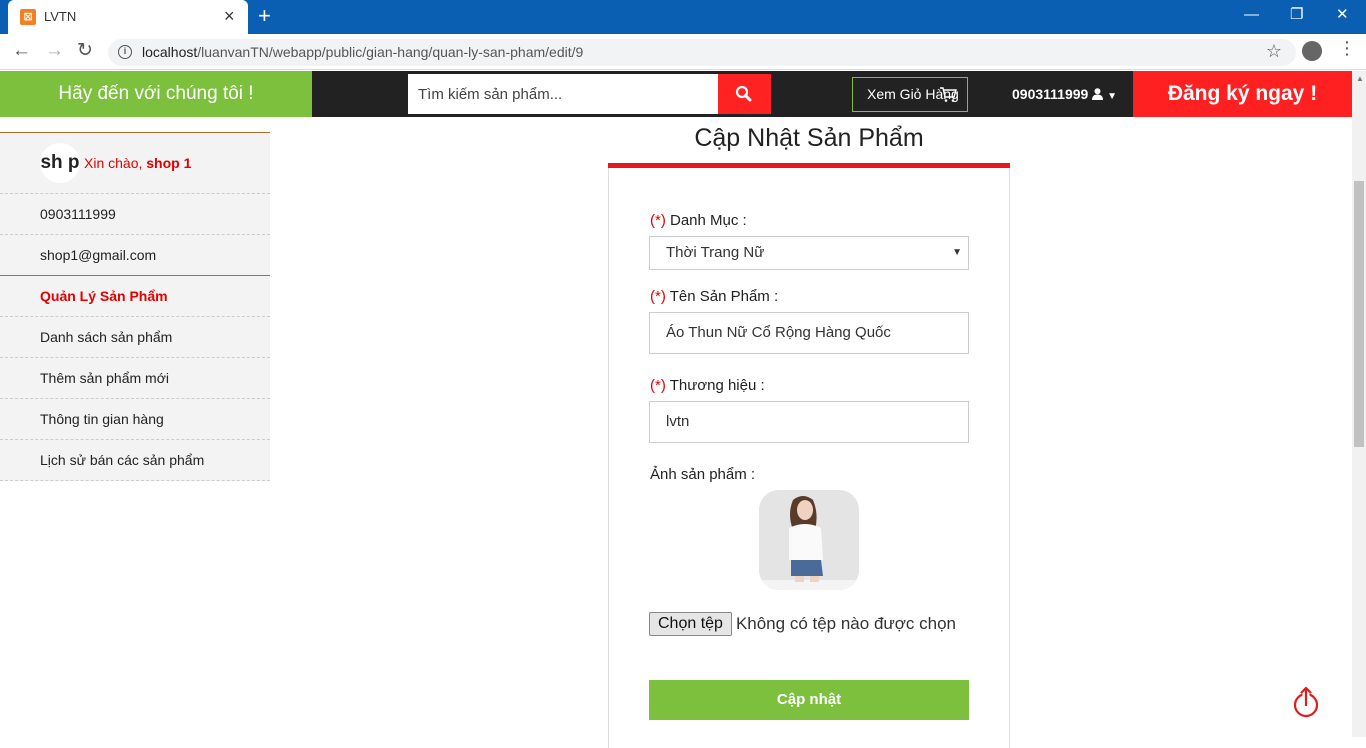 This screenshot has width=1366, height=748. I want to click on product-name-input: Áo Thun Nữ Cổ Rộng Hàng Quốc, so click(809, 333).